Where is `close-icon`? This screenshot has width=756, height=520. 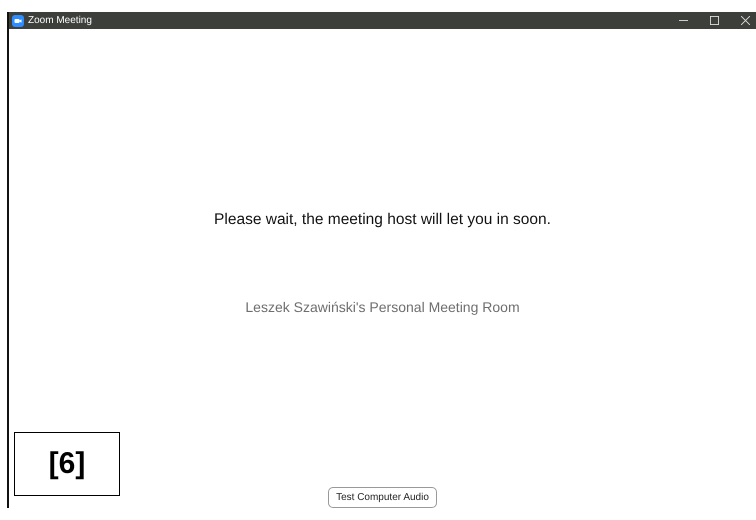
close-icon is located at coordinates (745, 20).